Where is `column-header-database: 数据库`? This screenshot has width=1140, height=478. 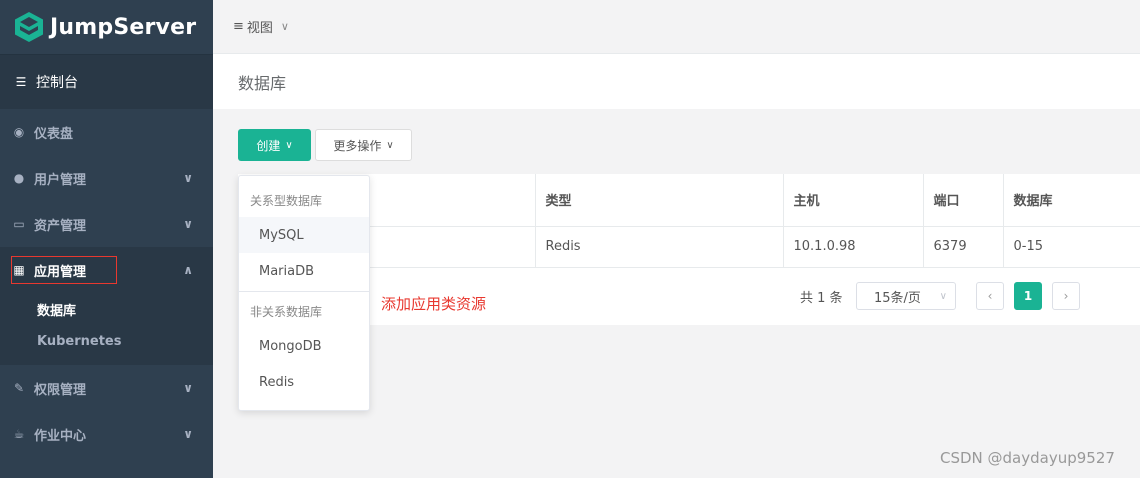 column-header-database: 数据库 is located at coordinates (1071, 200).